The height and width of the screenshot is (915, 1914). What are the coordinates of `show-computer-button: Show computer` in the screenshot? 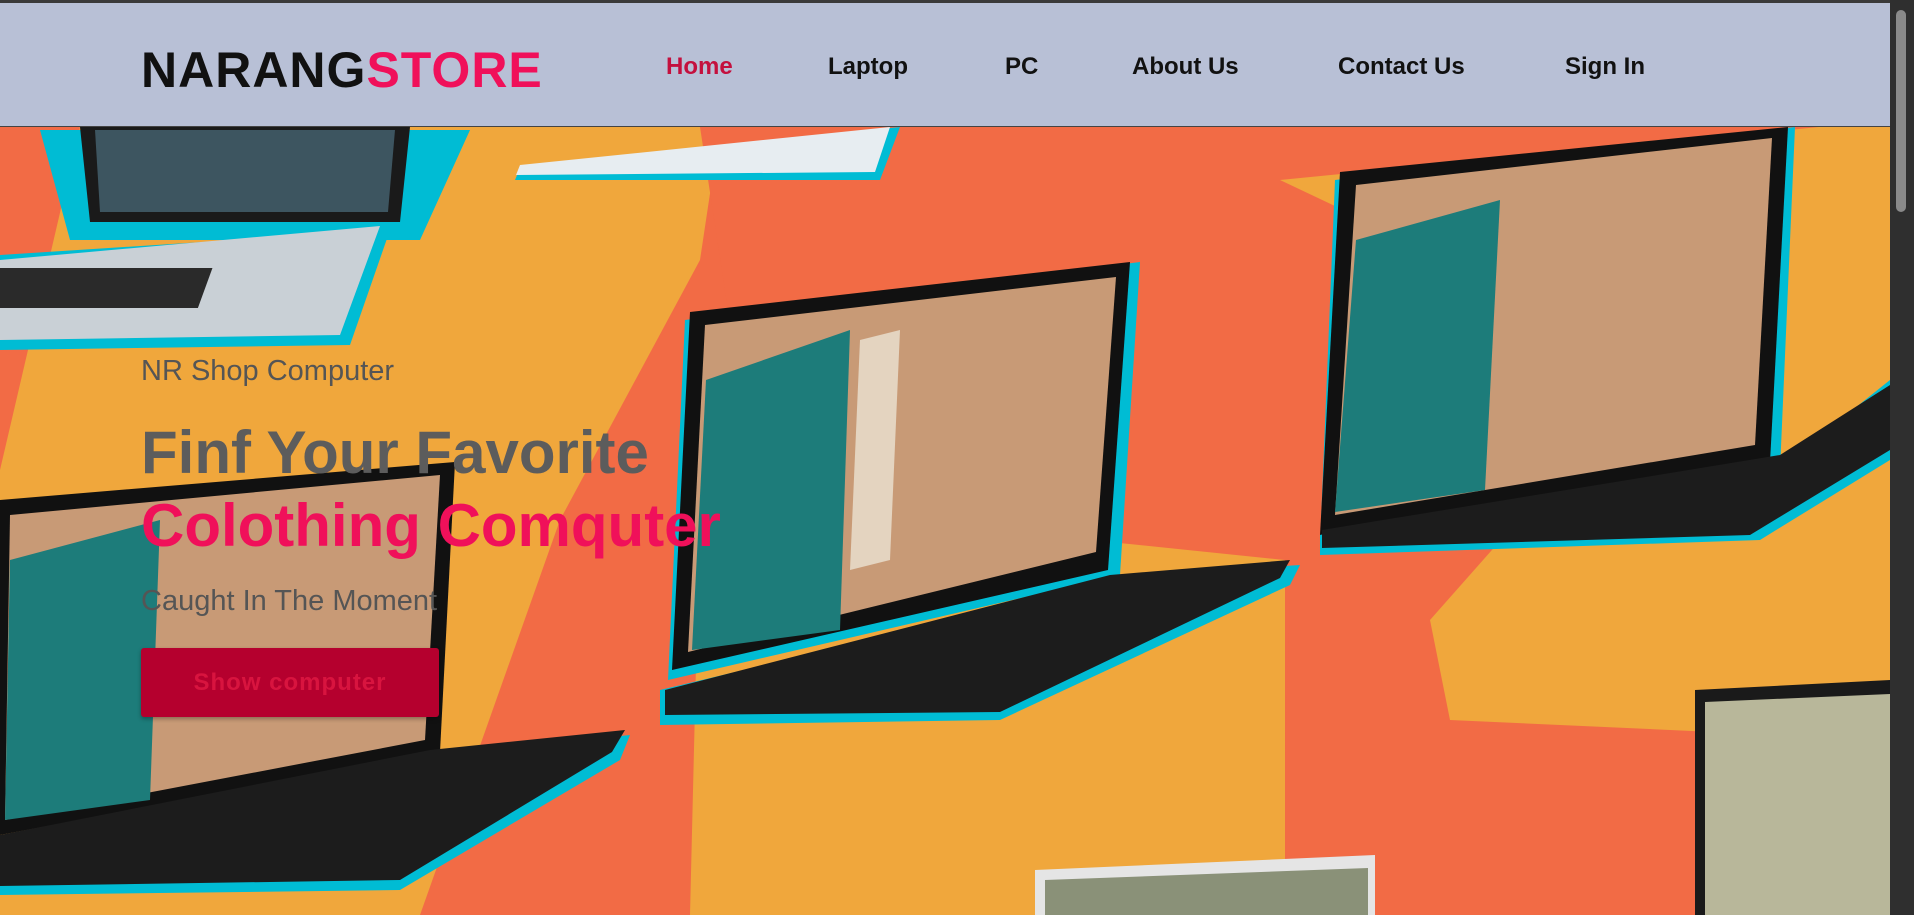 It's located at (290, 682).